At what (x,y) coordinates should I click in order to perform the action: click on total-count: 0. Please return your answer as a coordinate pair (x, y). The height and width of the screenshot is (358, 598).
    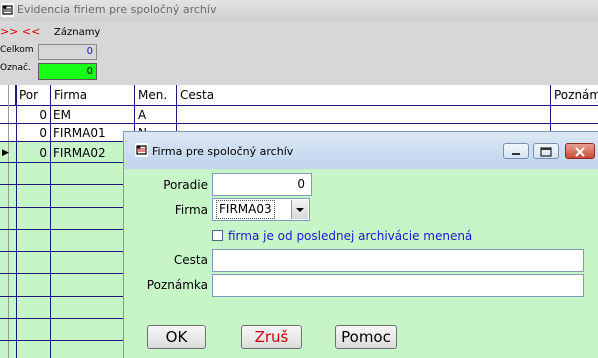
    Looking at the image, I should click on (67, 52).